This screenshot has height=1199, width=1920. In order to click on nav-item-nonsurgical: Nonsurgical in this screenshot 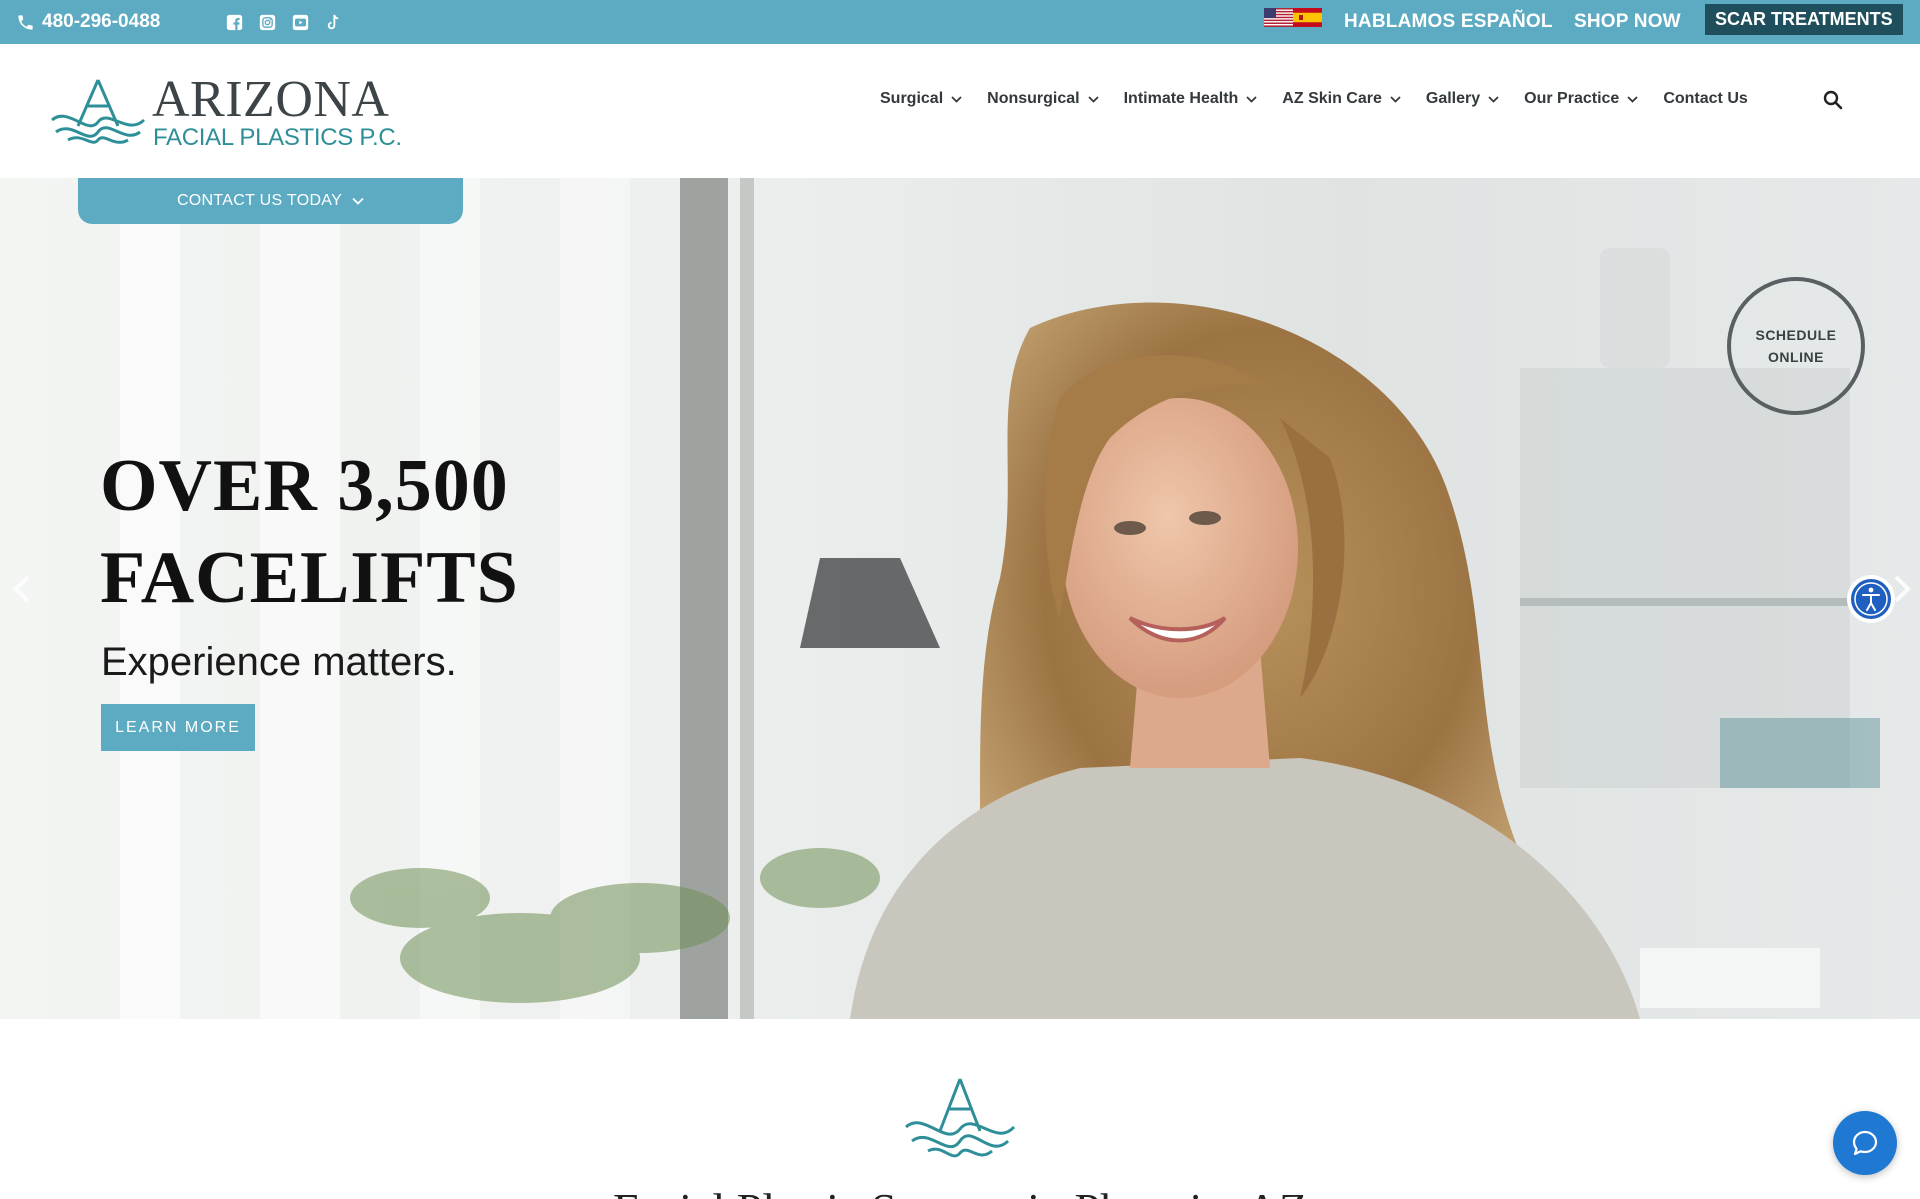, I will do `click(1043, 99)`.